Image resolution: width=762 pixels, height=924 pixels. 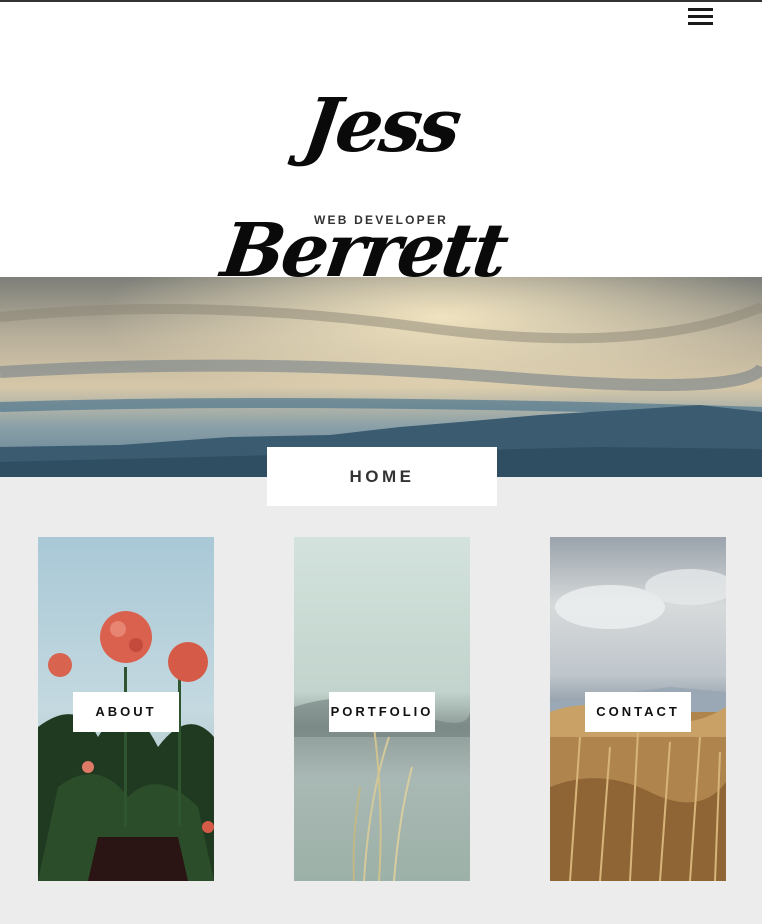 I want to click on portfolio-card: PORTFOLIO, so click(x=382, y=709).